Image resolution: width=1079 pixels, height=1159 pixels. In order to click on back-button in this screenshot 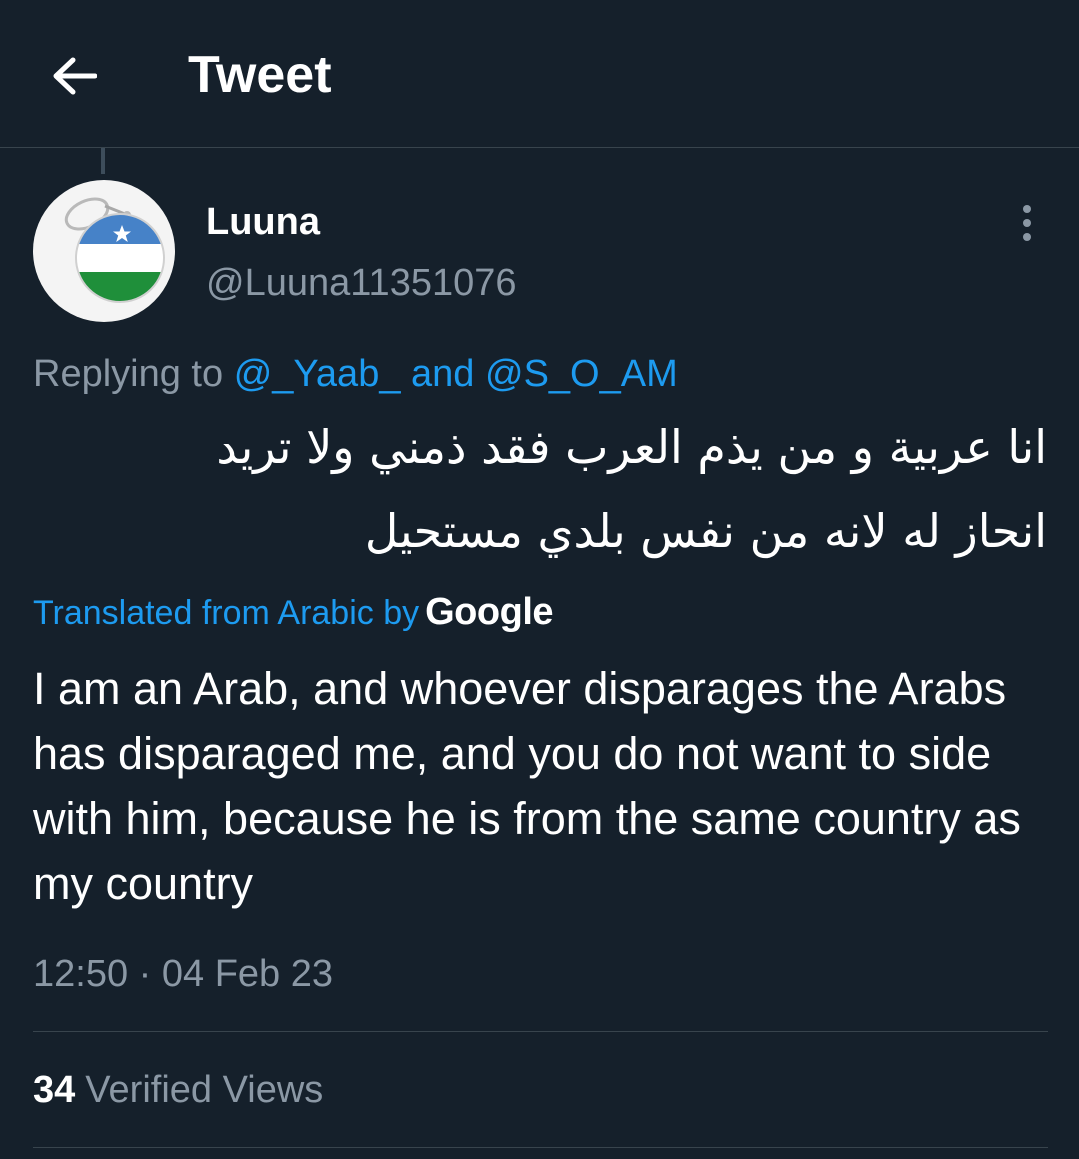, I will do `click(74, 76)`.